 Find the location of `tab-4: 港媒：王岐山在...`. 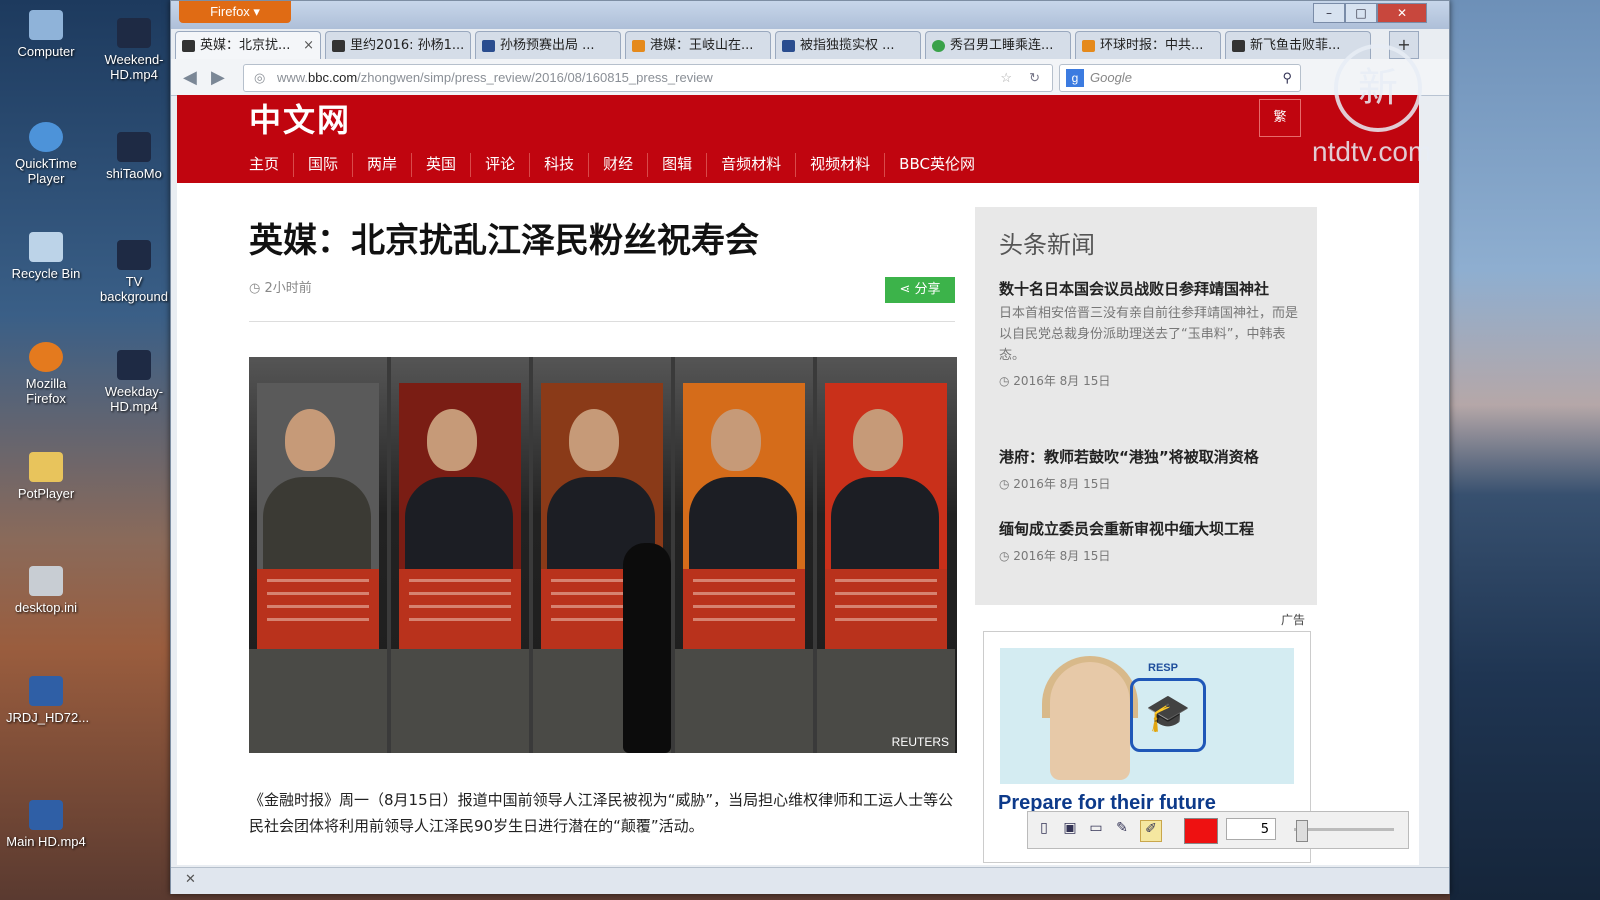

tab-4: 港媒：王岐山在... is located at coordinates (698, 45).